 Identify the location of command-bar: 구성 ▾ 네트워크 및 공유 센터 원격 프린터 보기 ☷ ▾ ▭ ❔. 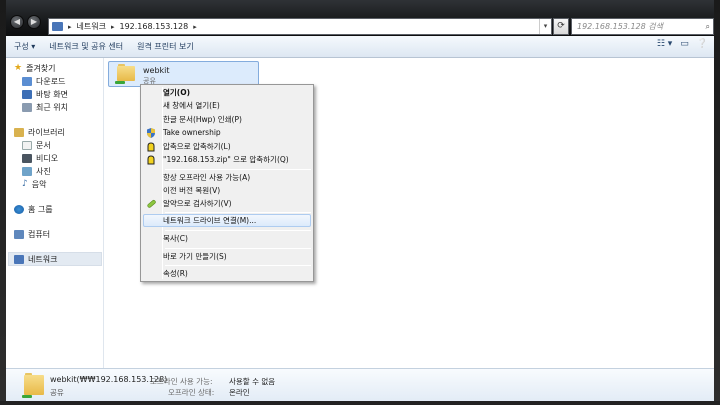
(360, 47).